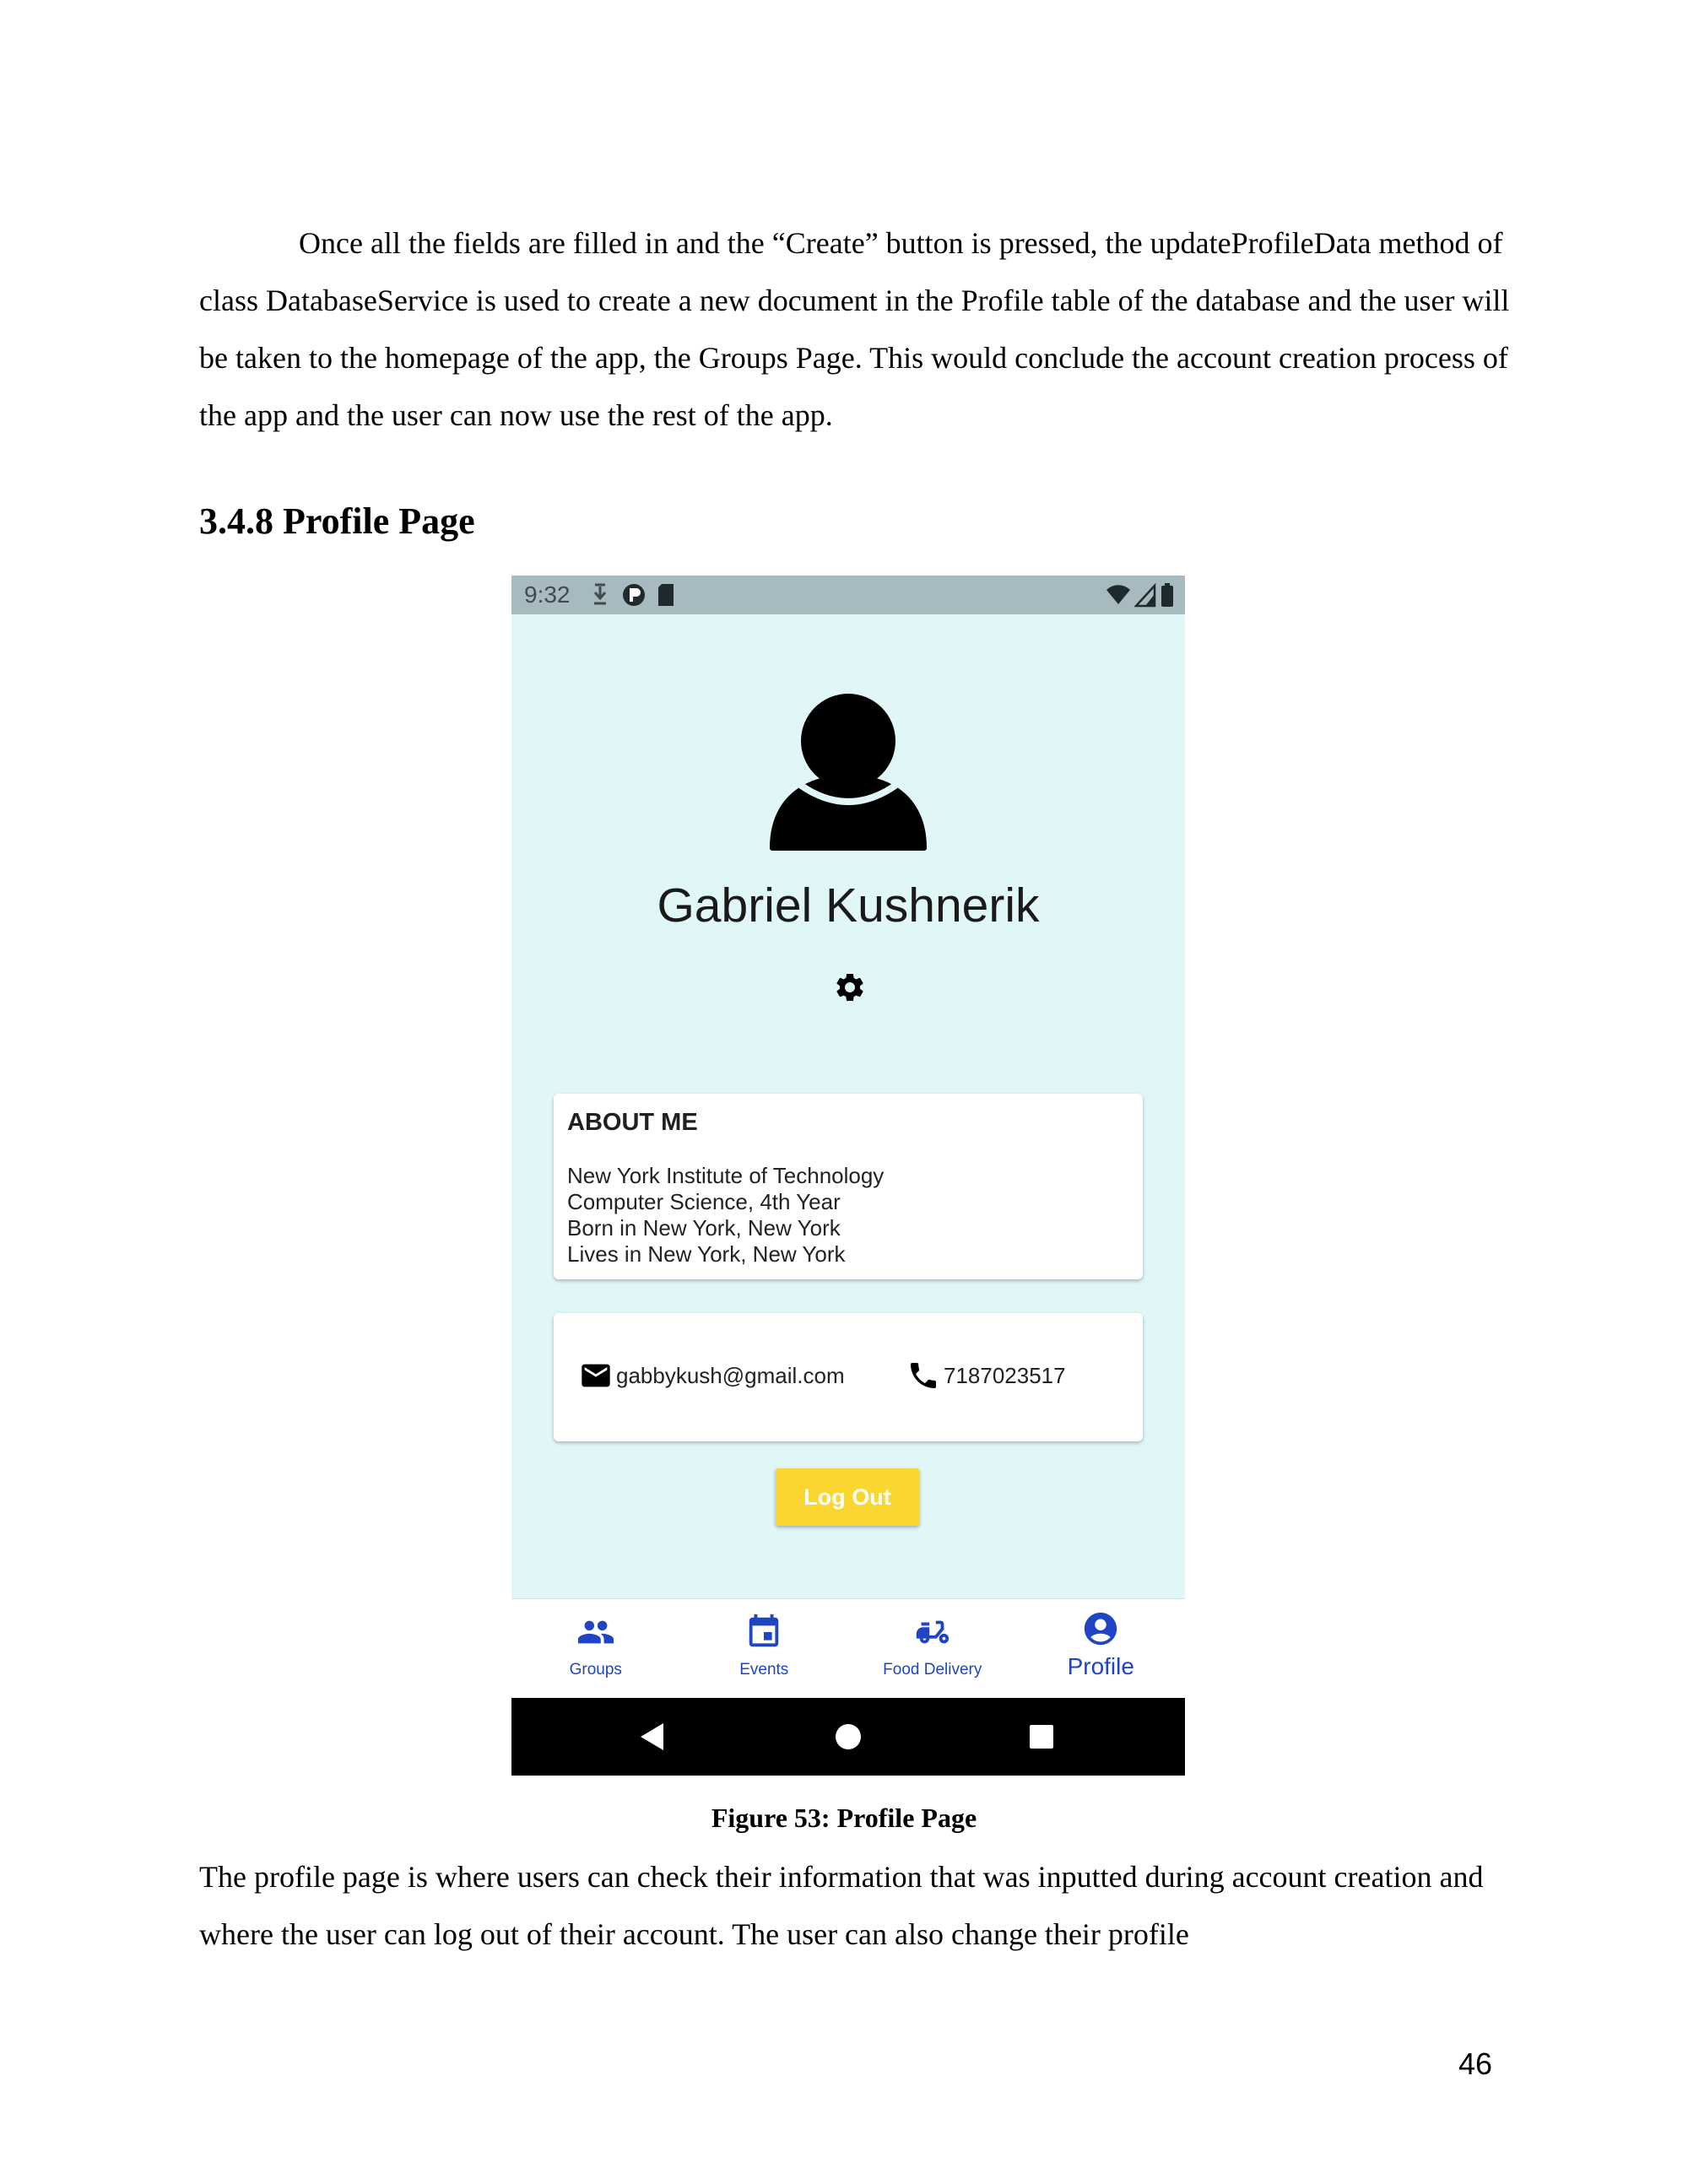  What do you see at coordinates (844, 1818) in the screenshot?
I see `figure-caption: Figure 53: Profile Page` at bounding box center [844, 1818].